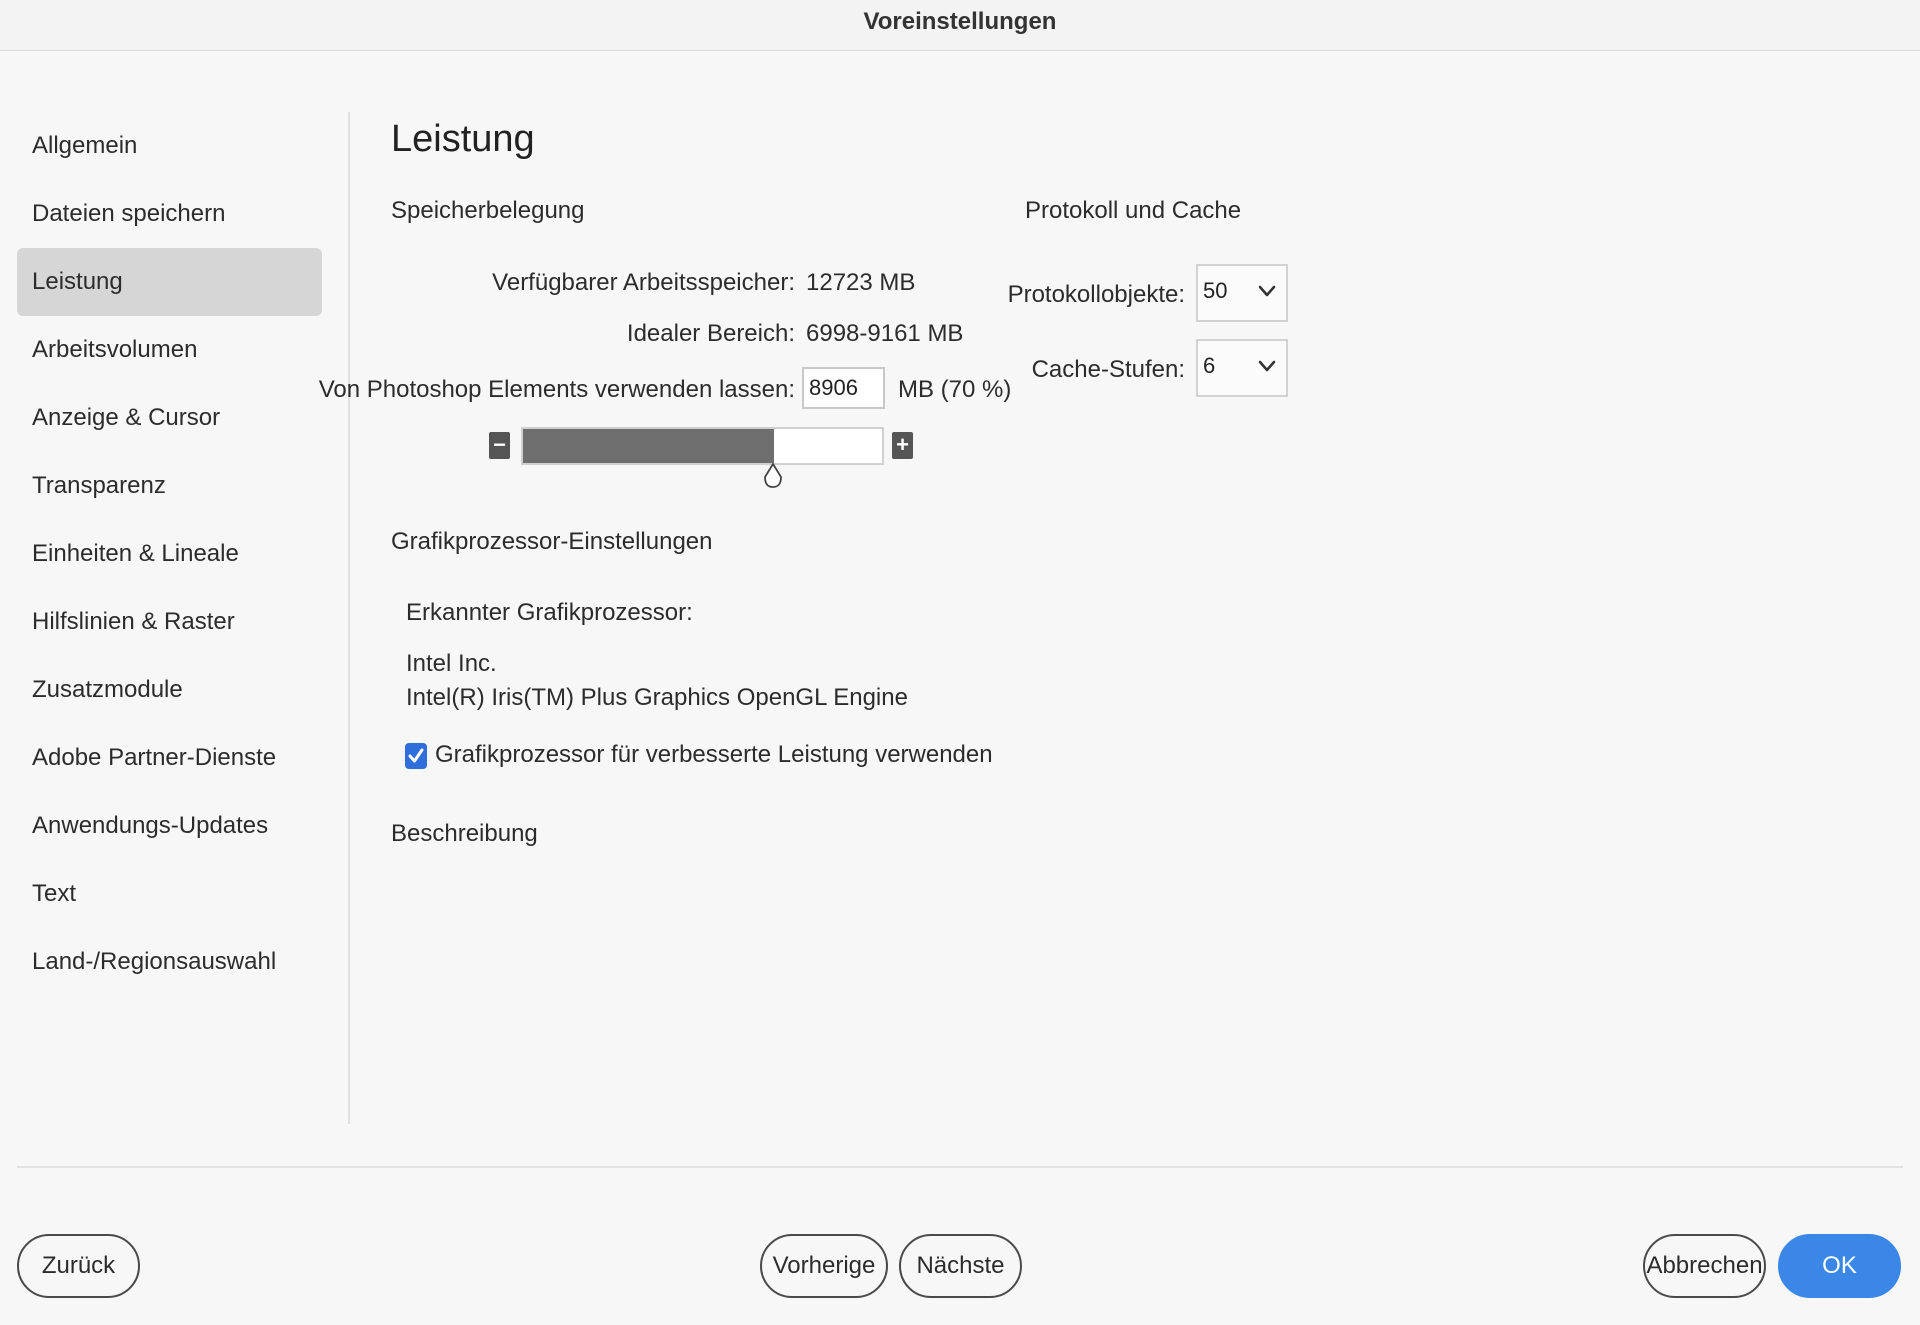  What do you see at coordinates (169, 758) in the screenshot?
I see `sidebar-item-adobe-partner-dienste: Adobe Partner-Dienste` at bounding box center [169, 758].